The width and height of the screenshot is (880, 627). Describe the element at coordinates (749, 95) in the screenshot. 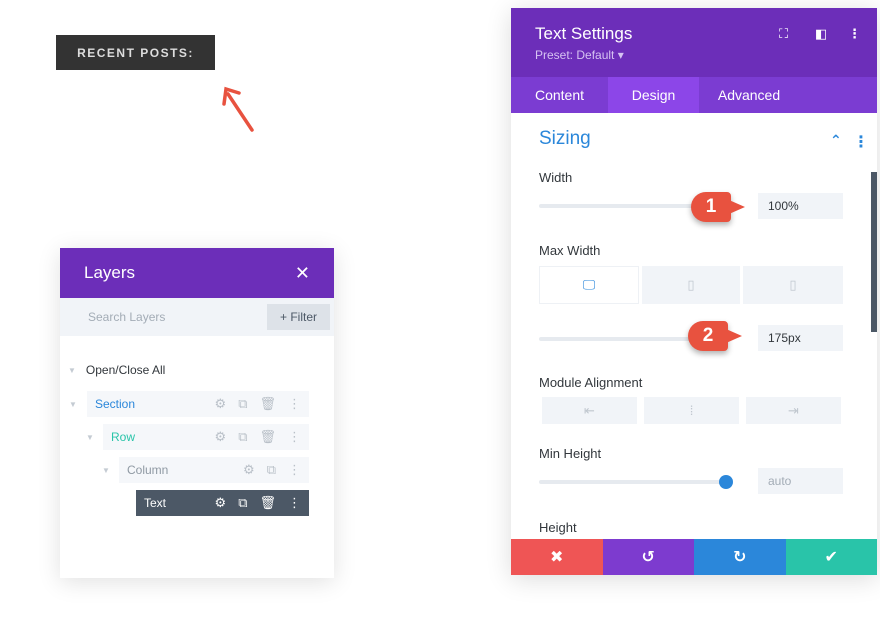

I see `tab-advanced: Advanced` at that location.